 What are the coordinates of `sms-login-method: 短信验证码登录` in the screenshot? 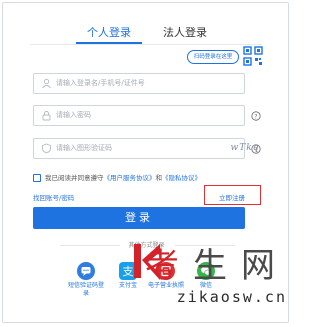 It's located at (86, 280).